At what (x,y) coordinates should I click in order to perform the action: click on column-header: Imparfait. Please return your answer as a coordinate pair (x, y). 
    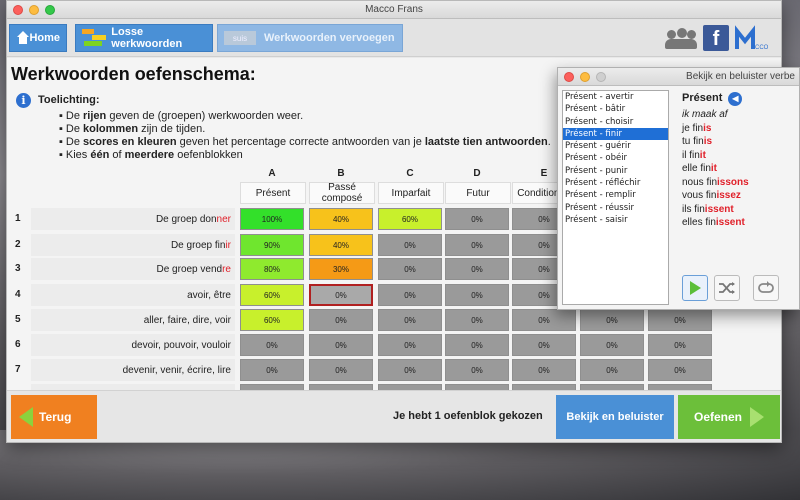
    Looking at the image, I should click on (411, 193).